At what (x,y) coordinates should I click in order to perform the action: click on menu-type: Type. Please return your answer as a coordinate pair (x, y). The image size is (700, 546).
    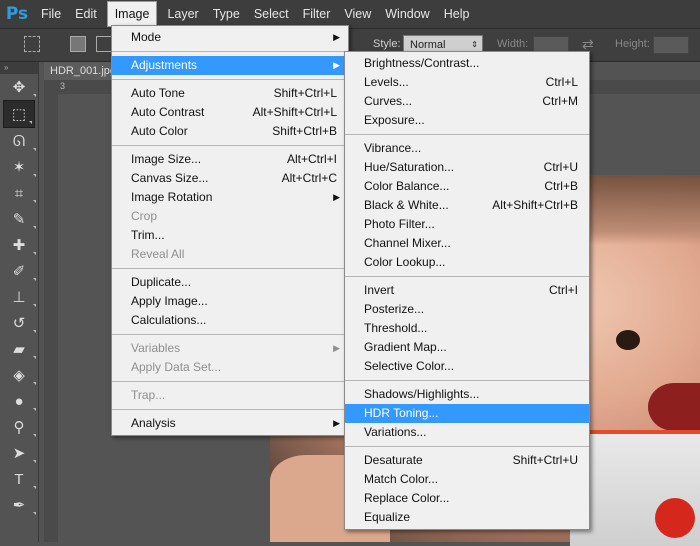
    Looking at the image, I should click on (226, 14).